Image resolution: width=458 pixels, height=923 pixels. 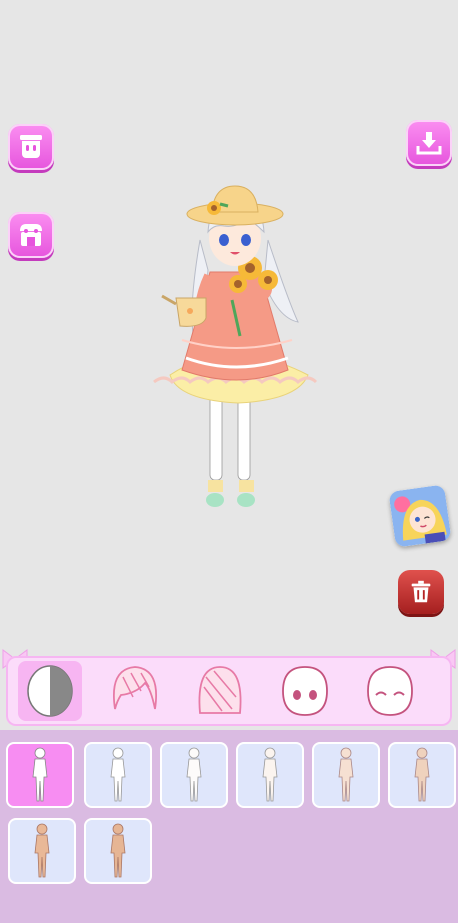 I want to click on front-hair-icon, so click(x=135, y=688).